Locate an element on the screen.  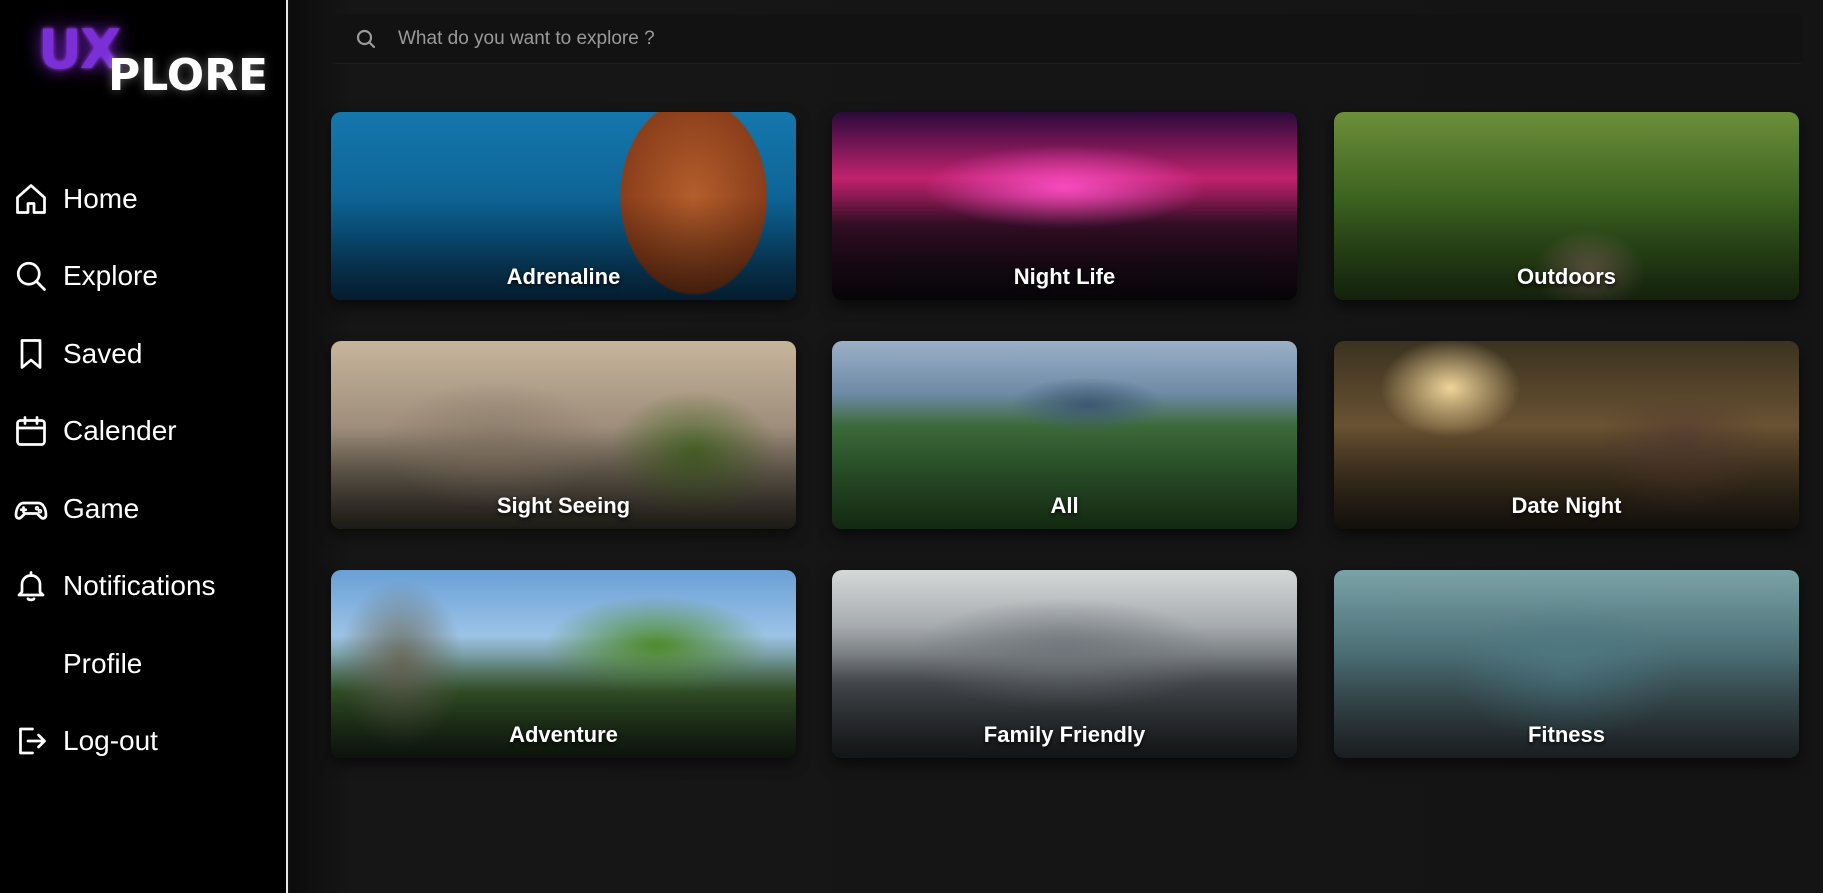
logo-plore-text: PLORE is located at coordinates (188, 75).